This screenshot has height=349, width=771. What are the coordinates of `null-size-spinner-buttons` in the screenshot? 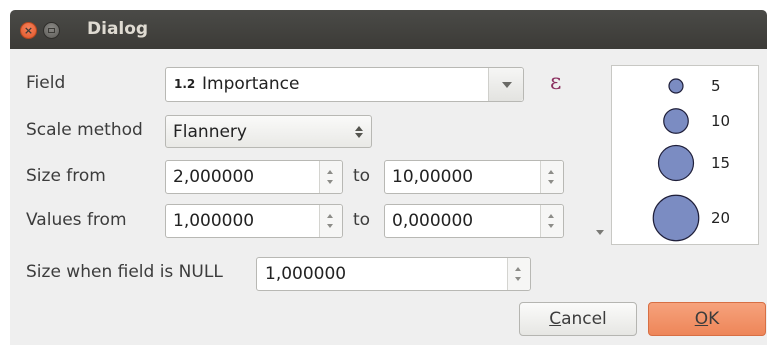 It's located at (518, 274).